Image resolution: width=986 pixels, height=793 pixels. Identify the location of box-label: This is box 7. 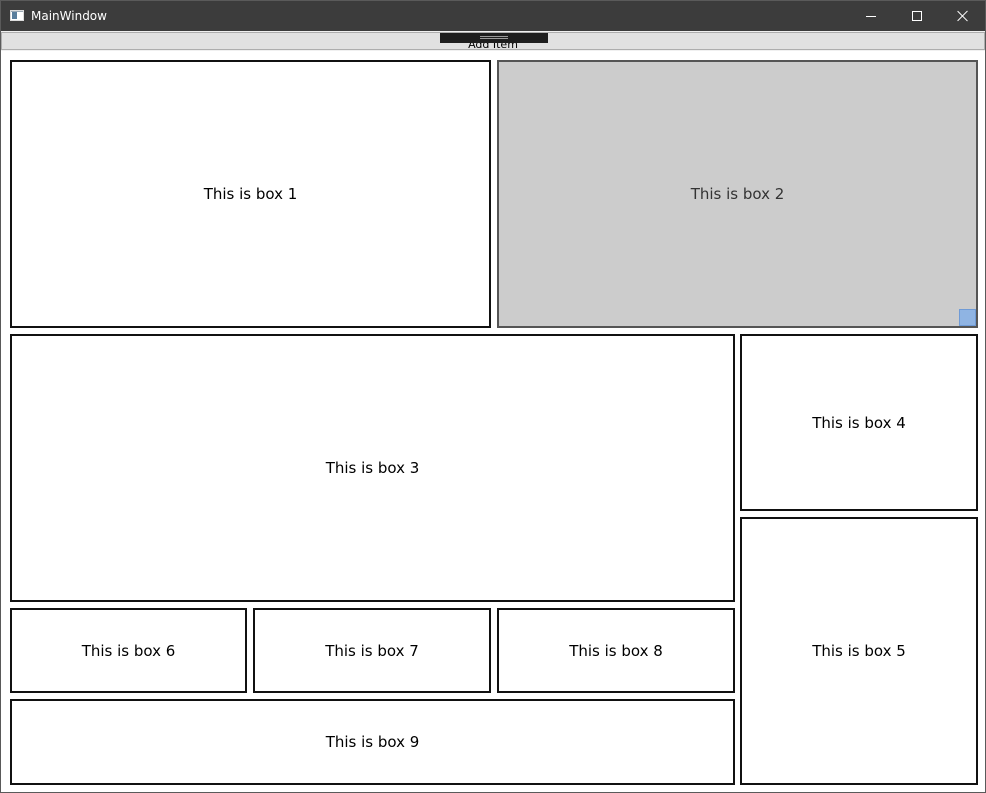
(372, 650).